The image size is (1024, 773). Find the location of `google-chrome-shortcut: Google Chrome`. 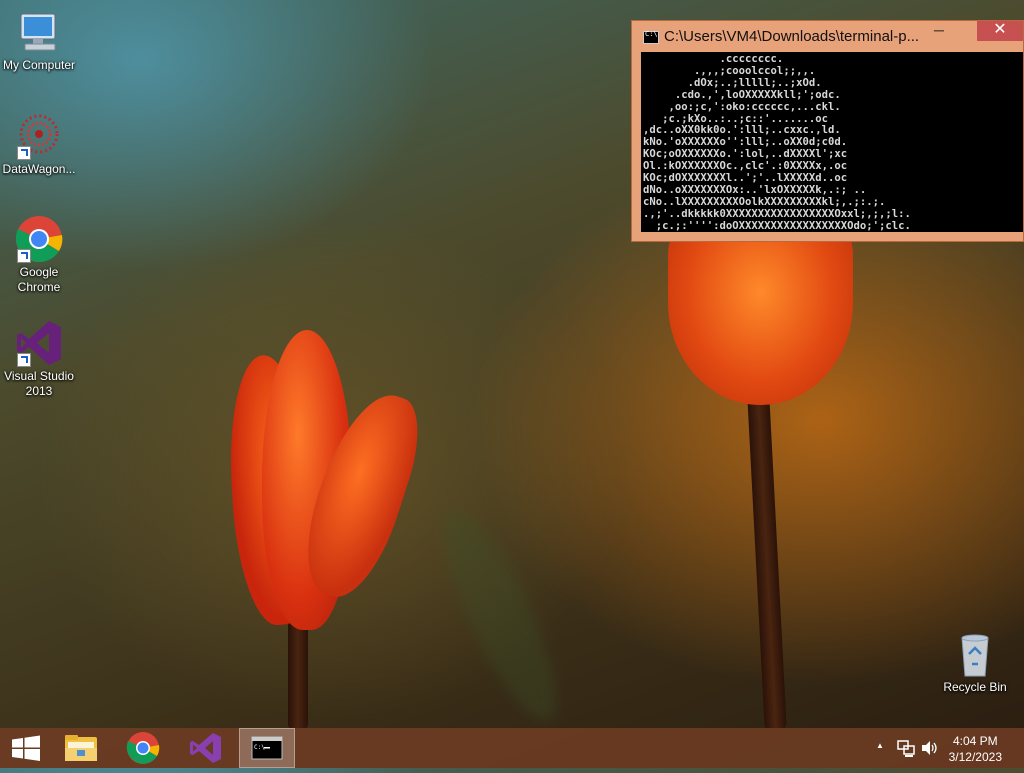

google-chrome-shortcut: Google Chrome is located at coordinates (39, 255).